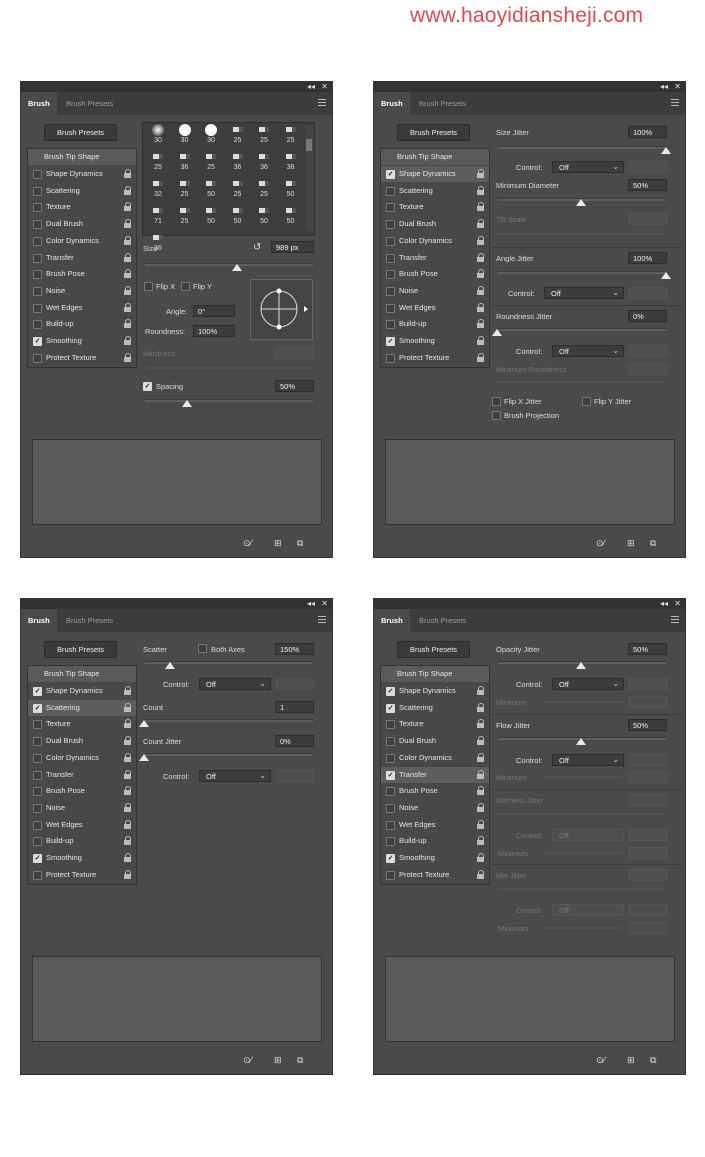  What do you see at coordinates (82, 274) in the screenshot?
I see `sidebar-item-brush-pose: Brush Pose` at bounding box center [82, 274].